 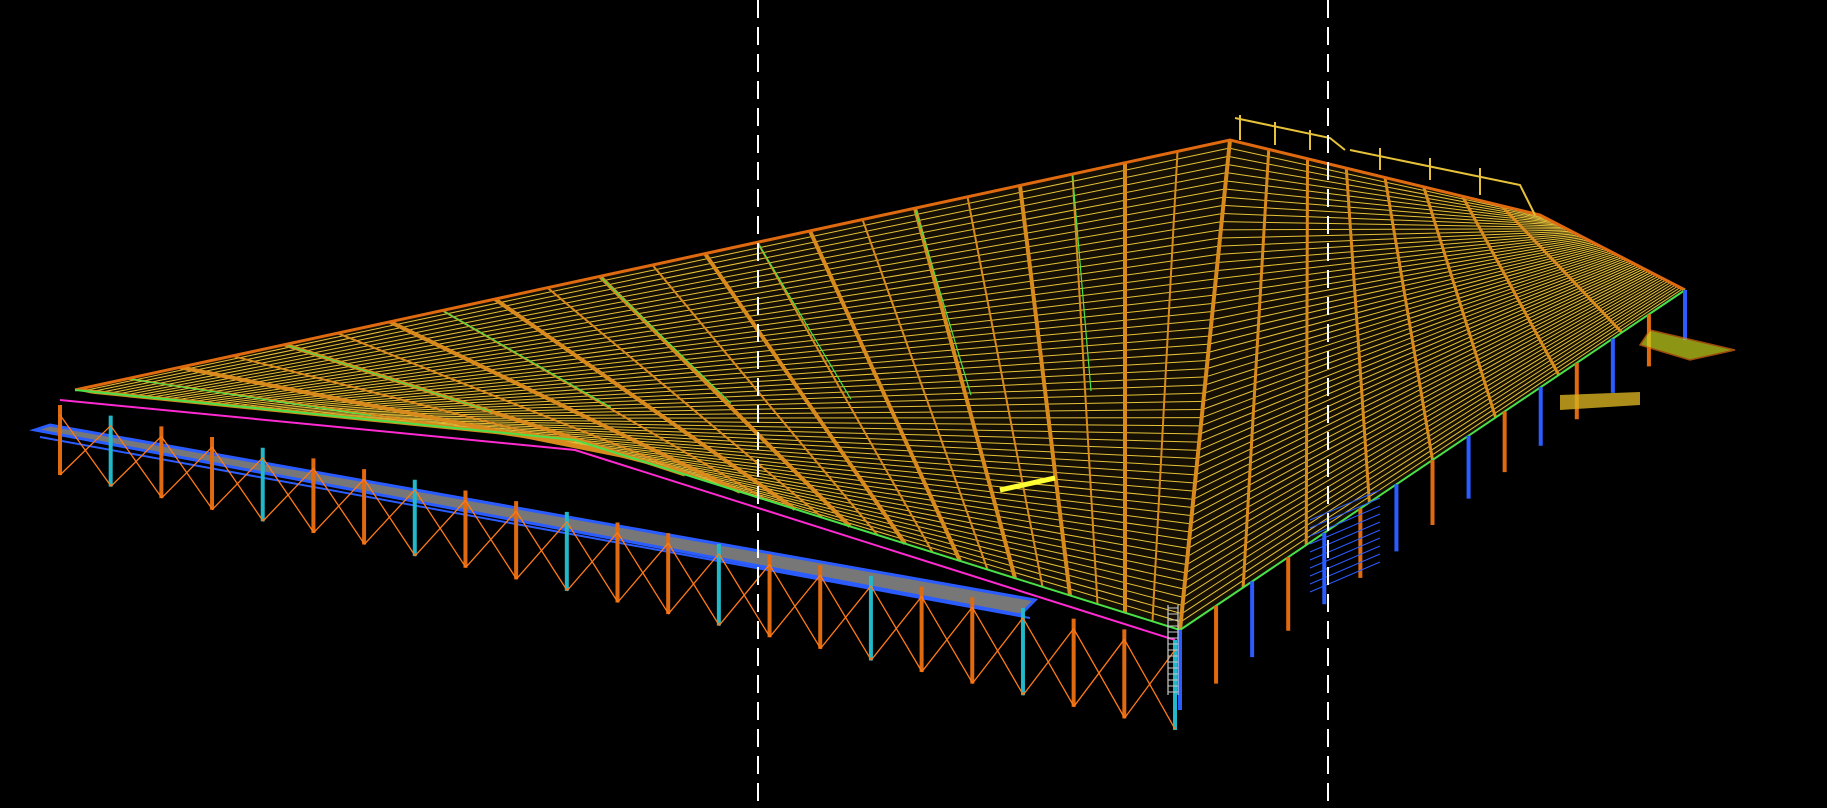 What do you see at coordinates (1687, 345) in the screenshot?
I see `annex-roof` at bounding box center [1687, 345].